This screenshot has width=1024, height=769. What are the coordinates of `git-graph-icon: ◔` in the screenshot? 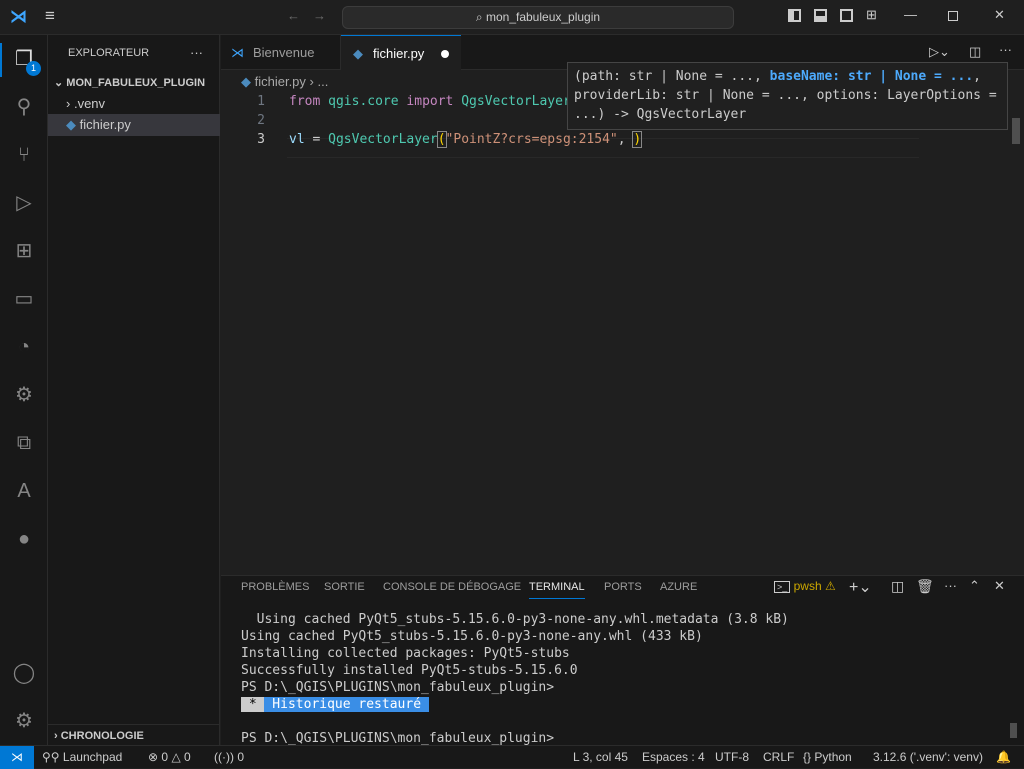 It's located at (24, 347).